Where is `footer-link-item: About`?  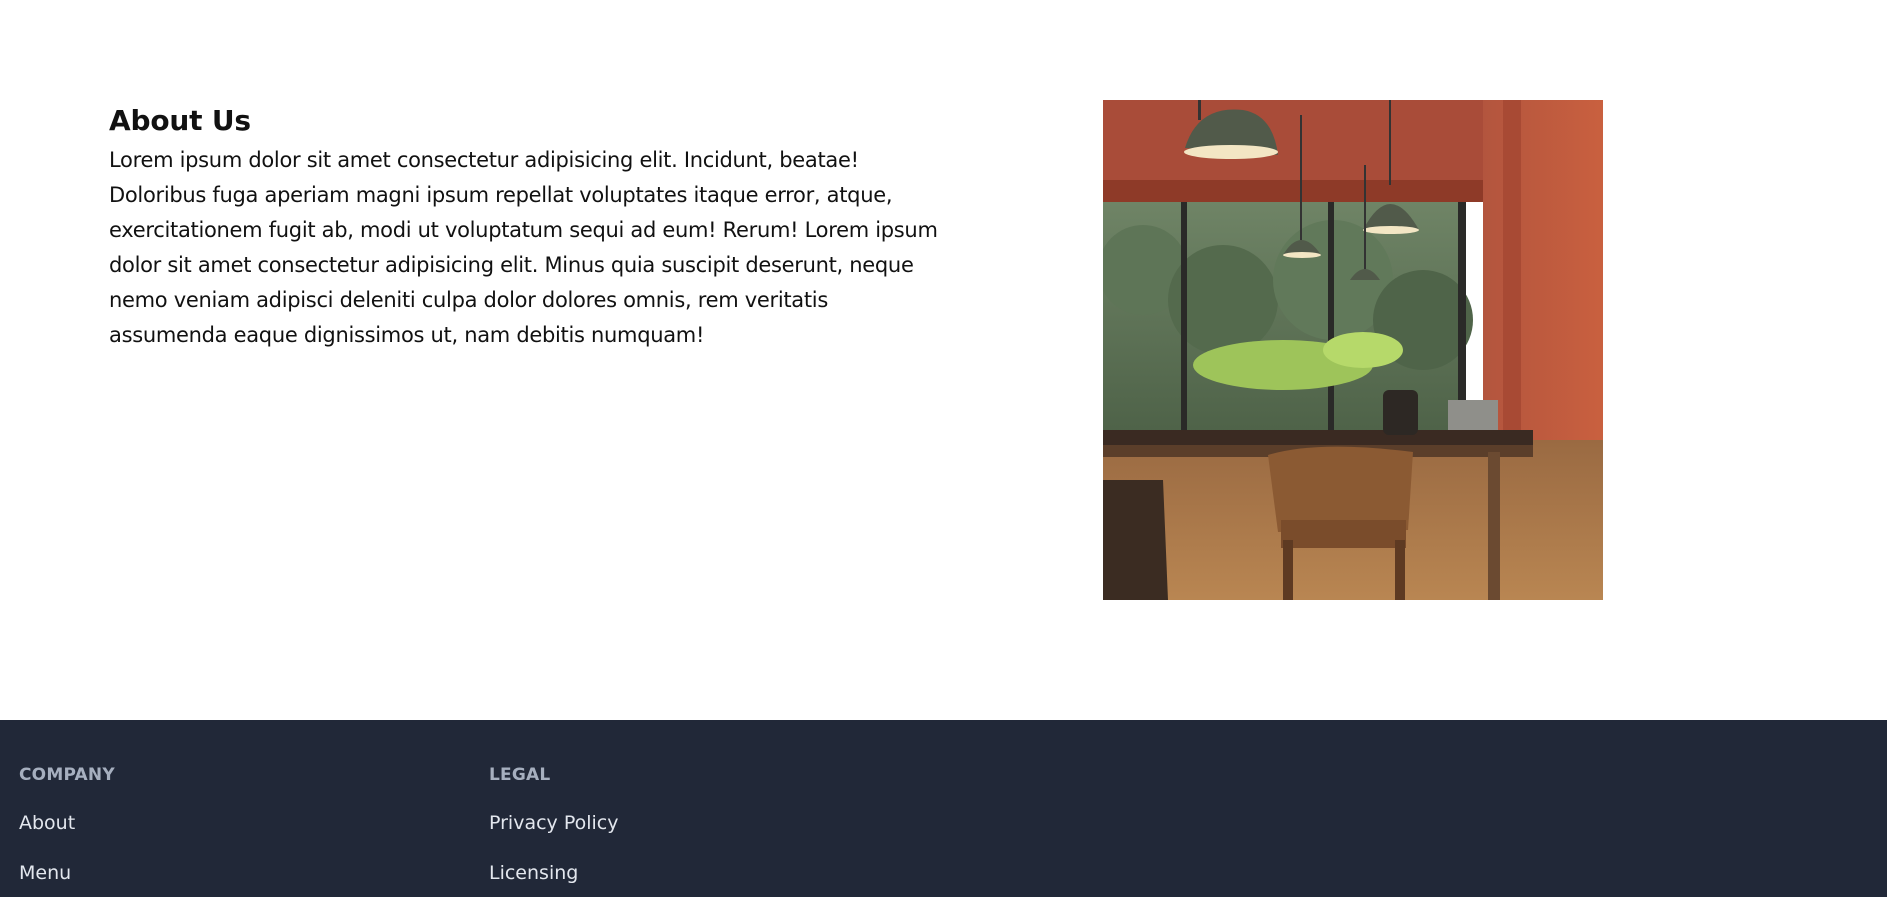
footer-link-item: About is located at coordinates (67, 823).